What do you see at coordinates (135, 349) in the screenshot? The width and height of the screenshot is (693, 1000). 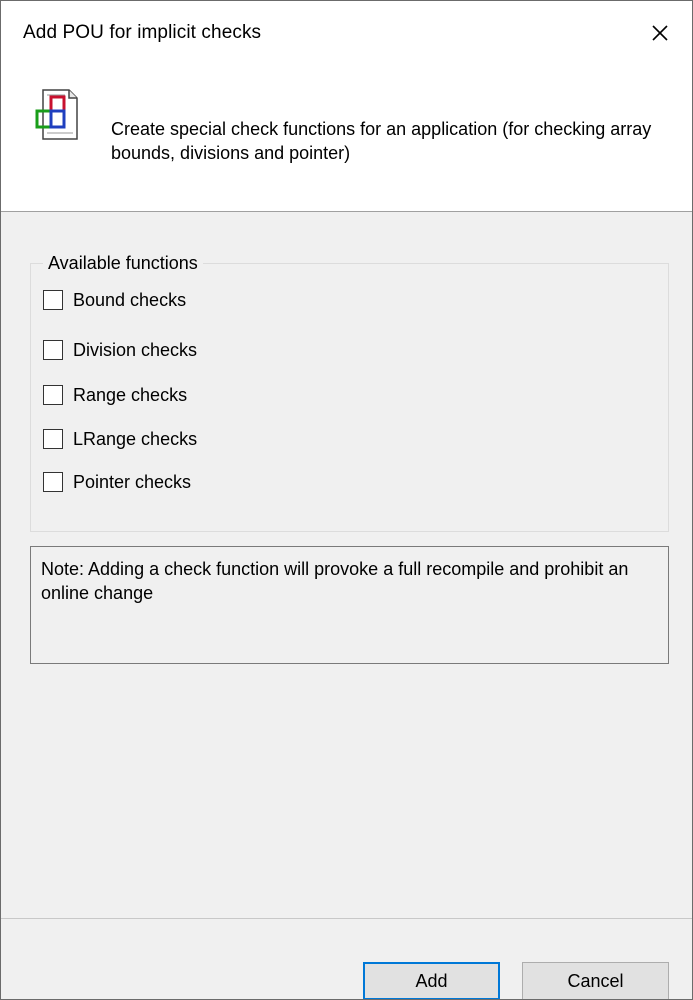 I see `division-checks-label: Division checks` at bounding box center [135, 349].